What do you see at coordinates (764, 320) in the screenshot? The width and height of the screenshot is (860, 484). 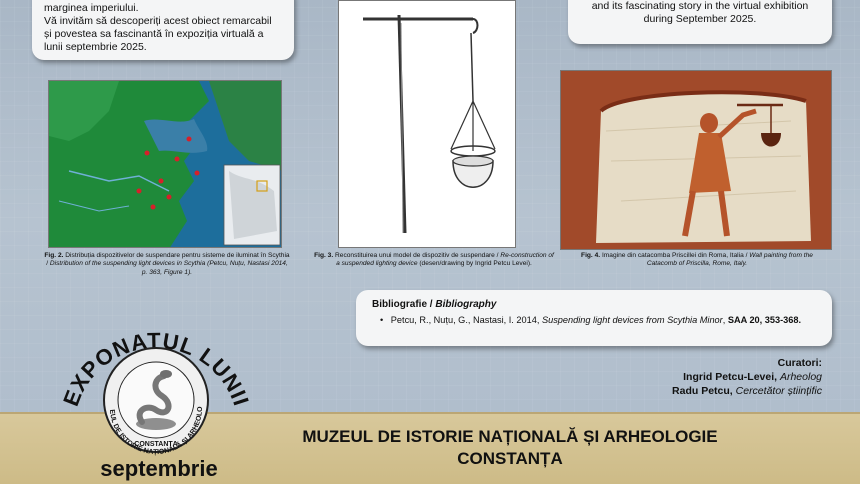 I see `bibliography-source: SAA 20, 353-368.` at bounding box center [764, 320].